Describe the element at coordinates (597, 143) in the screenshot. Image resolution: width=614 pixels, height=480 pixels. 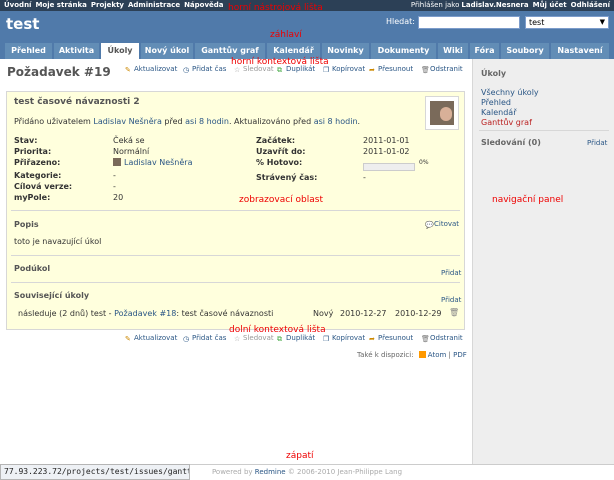
I see `sidebar-watchers-add: Přidat` at that location.